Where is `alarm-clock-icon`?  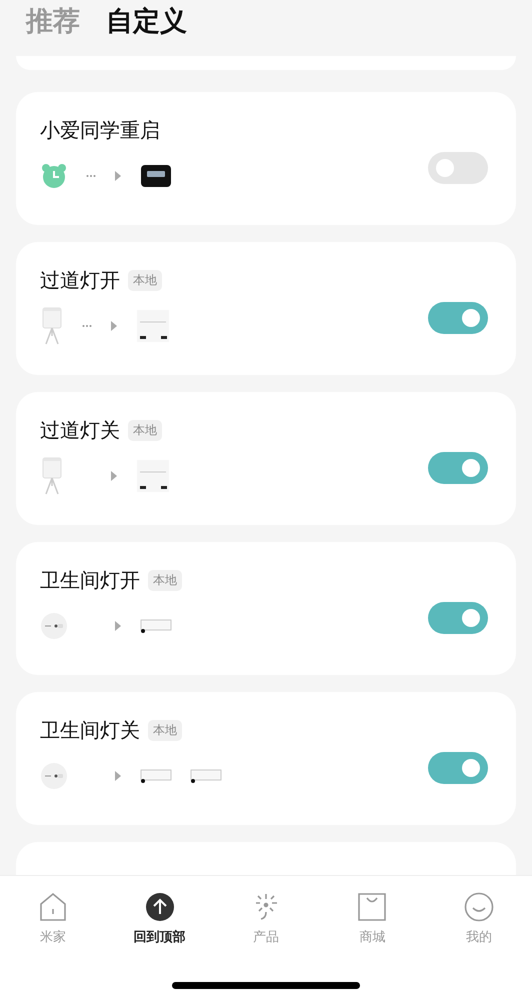 alarm-clock-icon is located at coordinates (54, 176).